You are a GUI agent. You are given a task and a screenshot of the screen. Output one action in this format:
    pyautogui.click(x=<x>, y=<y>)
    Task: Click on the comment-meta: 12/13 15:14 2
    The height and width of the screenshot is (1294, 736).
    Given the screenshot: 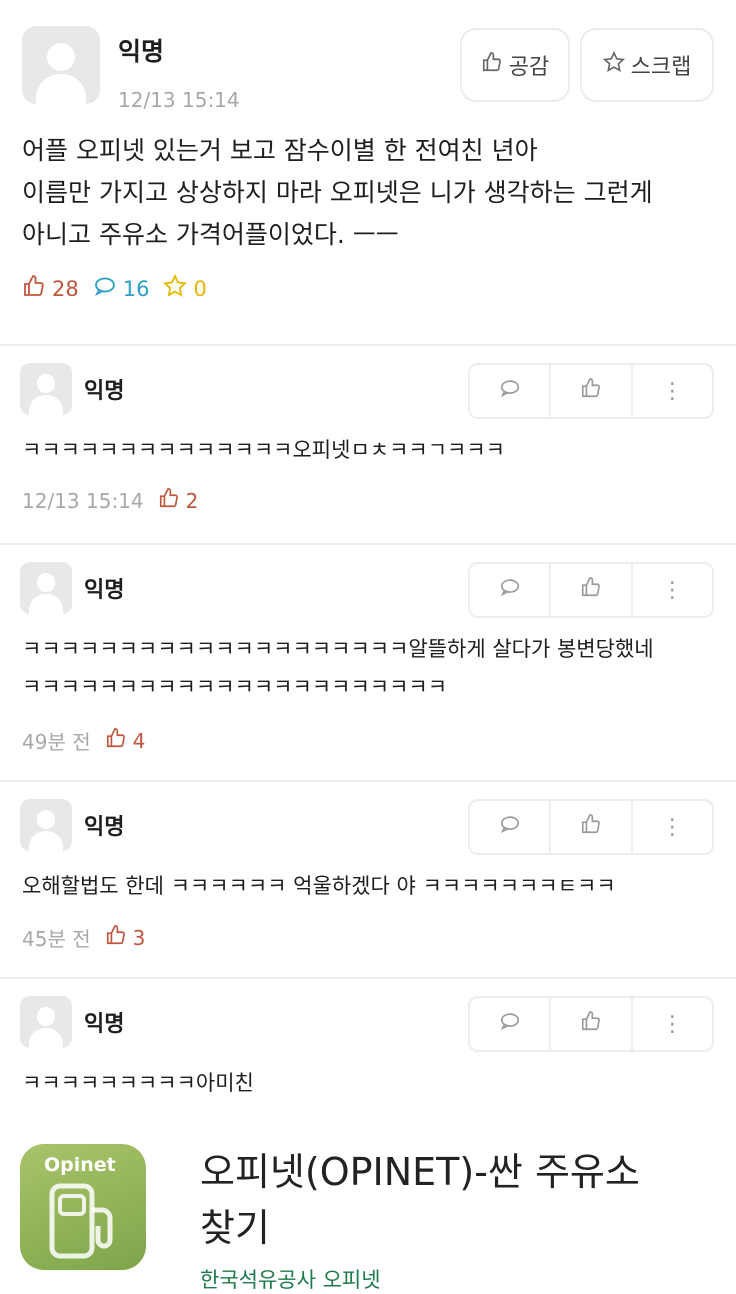 What is the action you would take?
    pyautogui.click(x=110, y=500)
    